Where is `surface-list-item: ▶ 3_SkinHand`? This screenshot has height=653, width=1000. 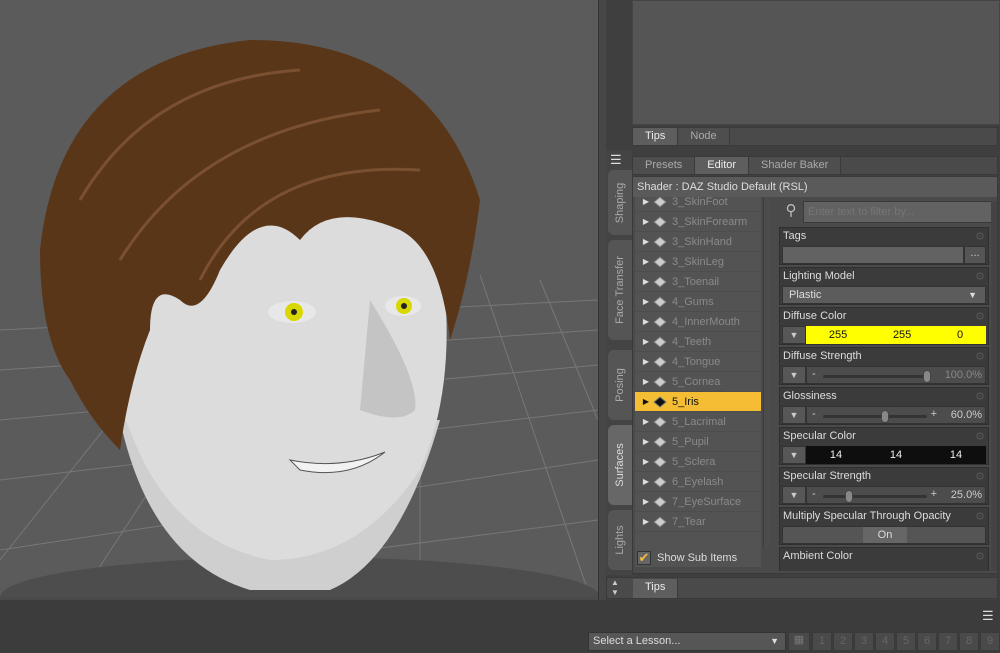 surface-list-item: ▶ 3_SkinHand is located at coordinates (698, 242).